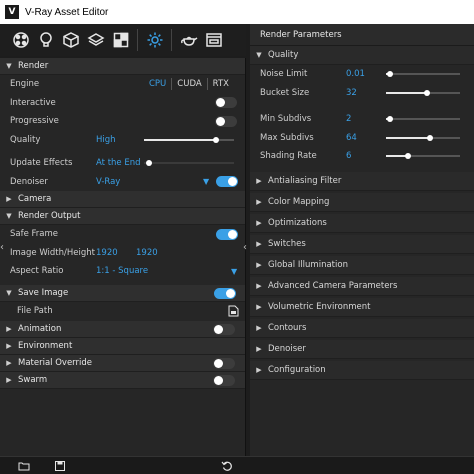 Image resolution: width=474 pixels, height=474 pixels. What do you see at coordinates (226, 103) in the screenshot?
I see `interactive-toggle` at bounding box center [226, 103].